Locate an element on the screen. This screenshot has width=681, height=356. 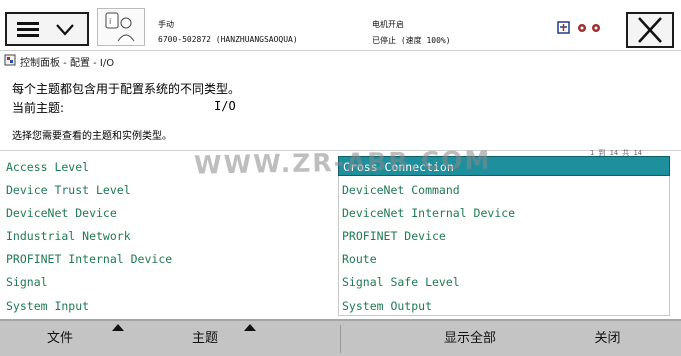
operator-window-button: i is located at coordinates (121, 27).